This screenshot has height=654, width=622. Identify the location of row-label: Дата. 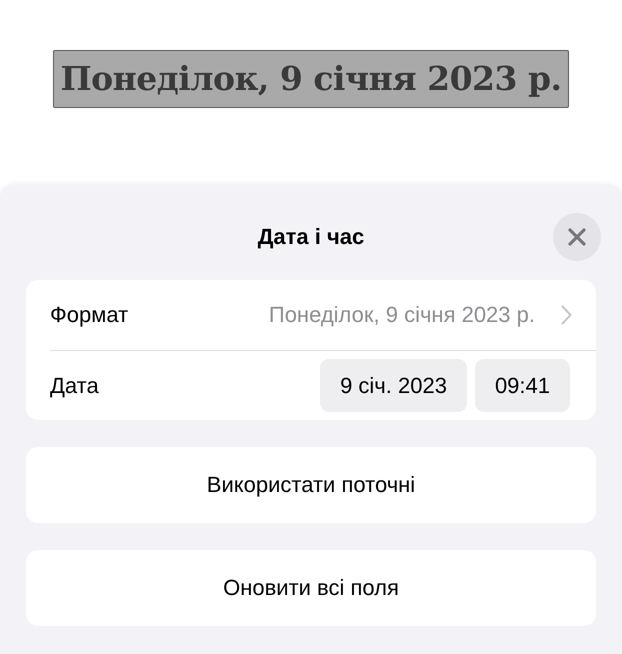
(75, 385).